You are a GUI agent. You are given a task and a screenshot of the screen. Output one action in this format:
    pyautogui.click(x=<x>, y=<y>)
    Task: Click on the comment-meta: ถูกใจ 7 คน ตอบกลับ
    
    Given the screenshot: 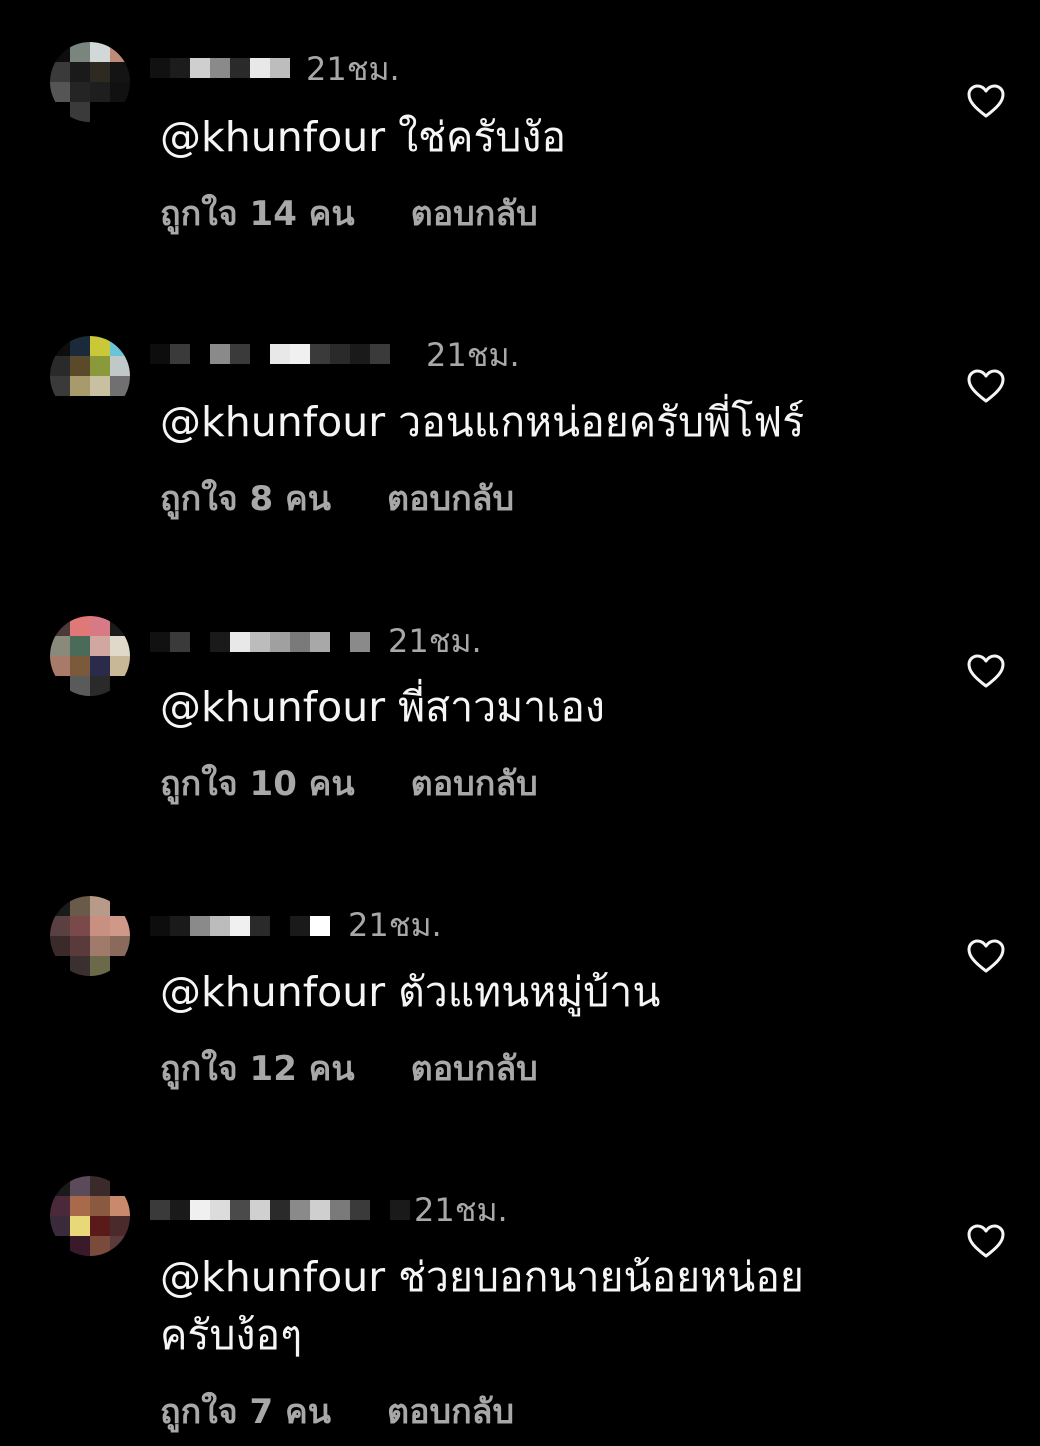 What is the action you would take?
    pyautogui.click(x=337, y=1412)
    